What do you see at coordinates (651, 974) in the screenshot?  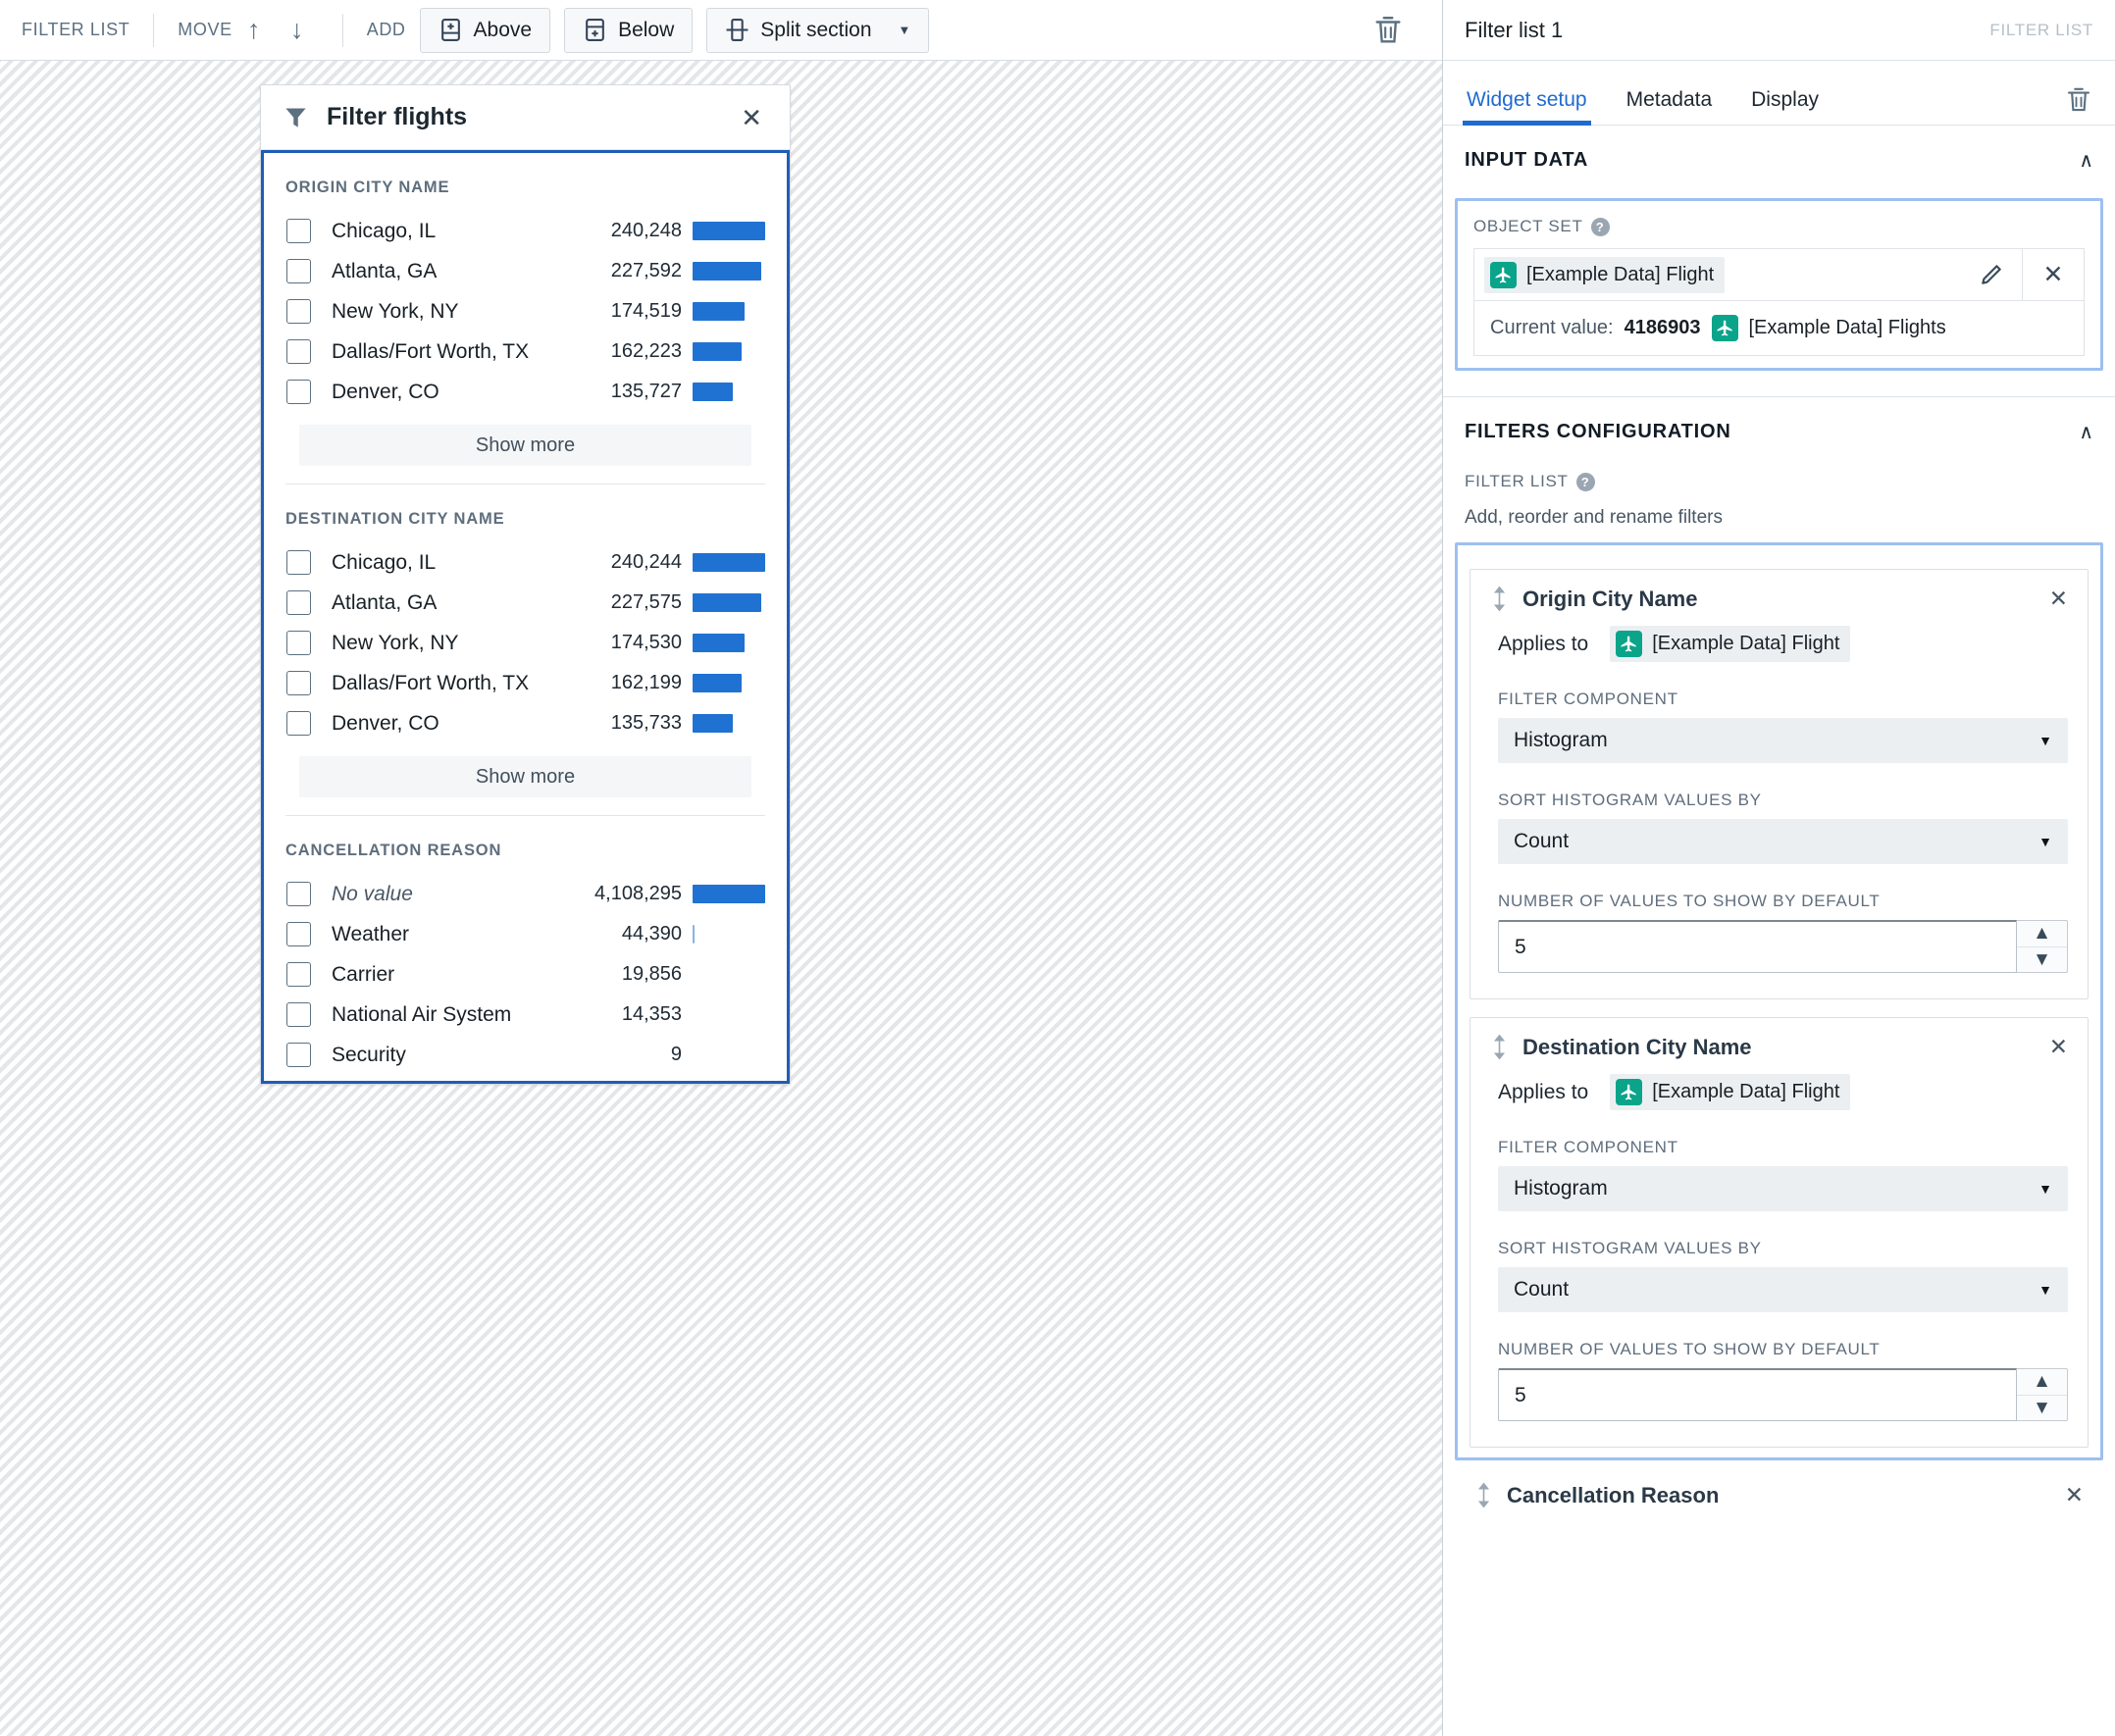 I see `filter-value-count: 19,856` at bounding box center [651, 974].